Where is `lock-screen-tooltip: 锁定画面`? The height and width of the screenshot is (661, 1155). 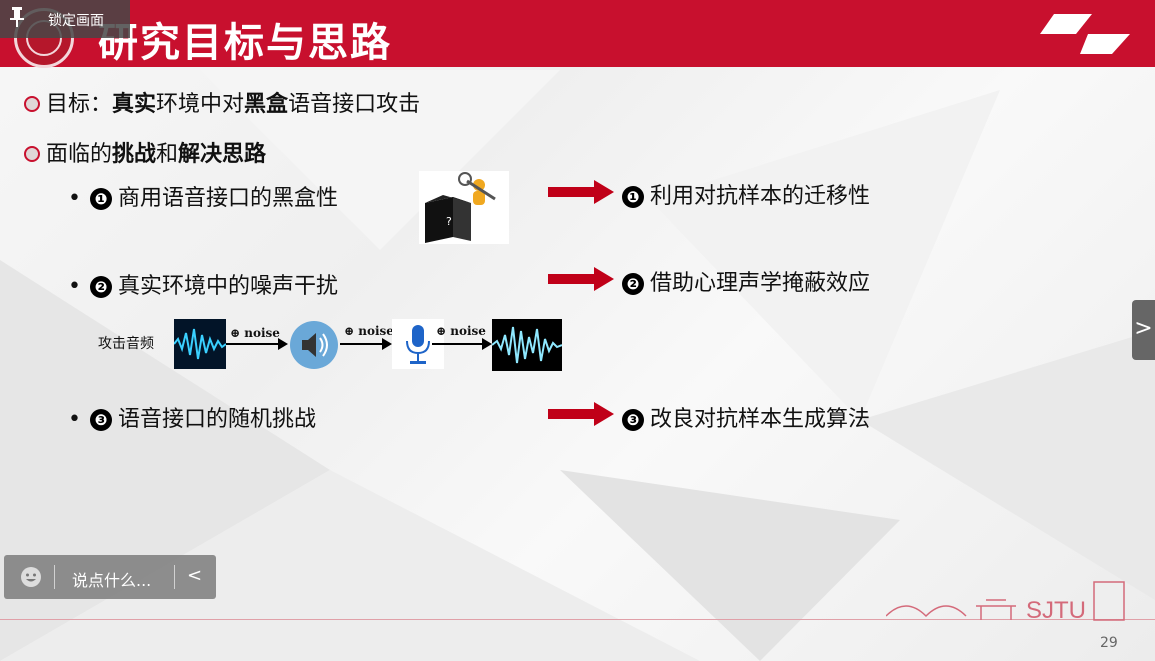 lock-screen-tooltip: 锁定画面 is located at coordinates (65, 19).